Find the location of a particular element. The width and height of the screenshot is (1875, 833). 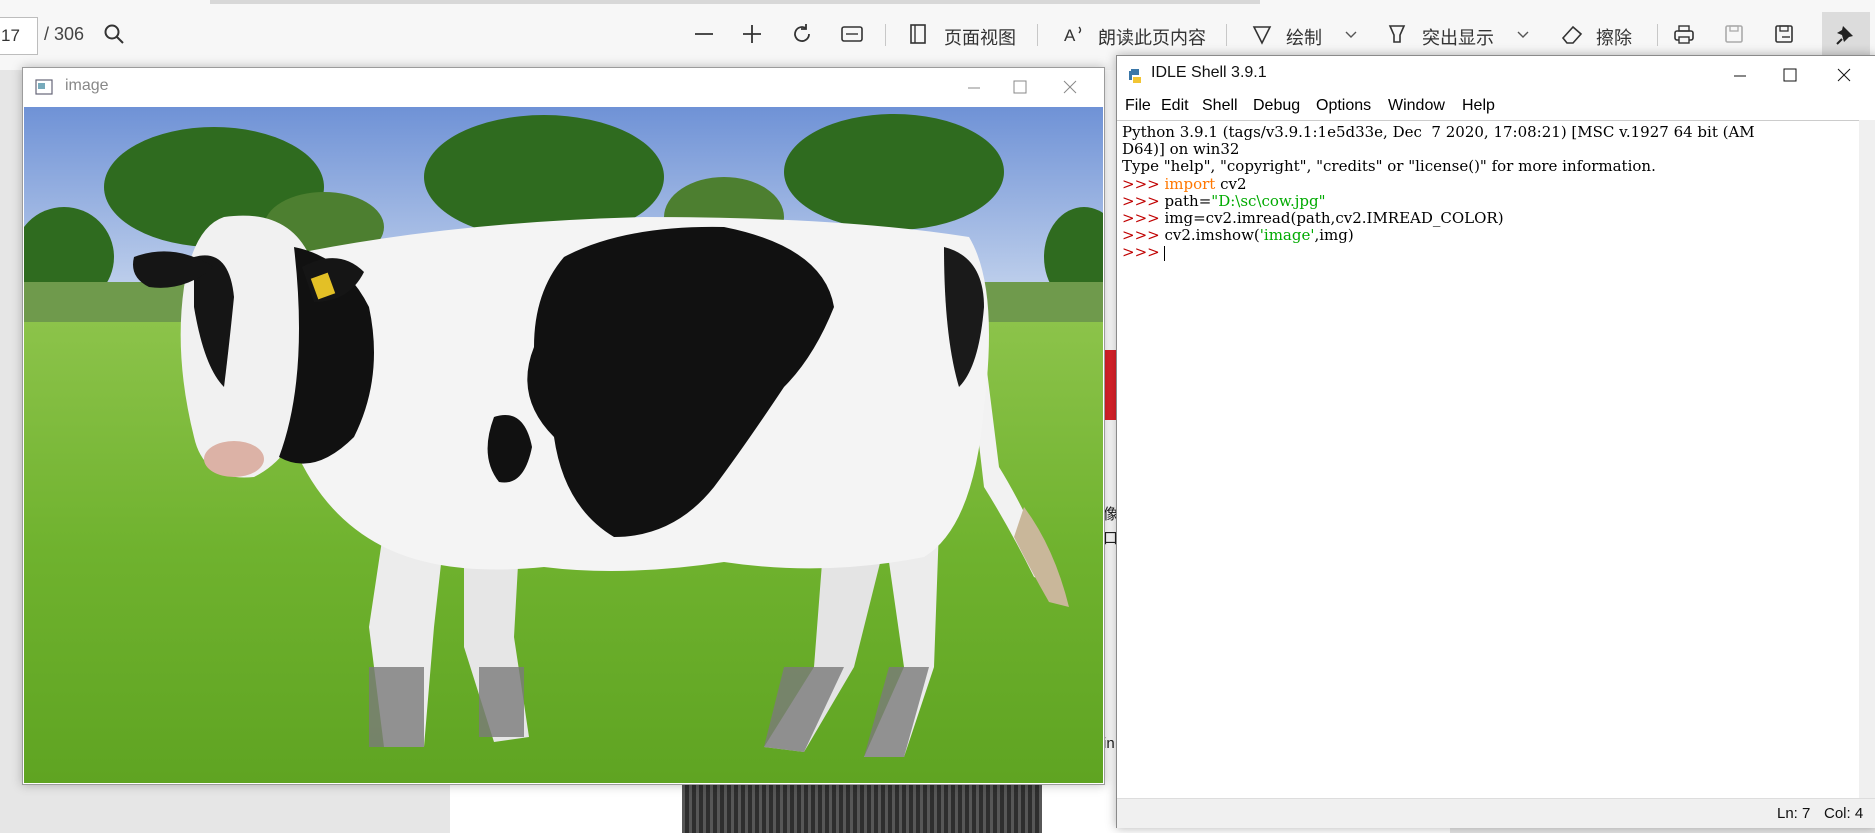

fit-width-icon is located at coordinates (852, 34).